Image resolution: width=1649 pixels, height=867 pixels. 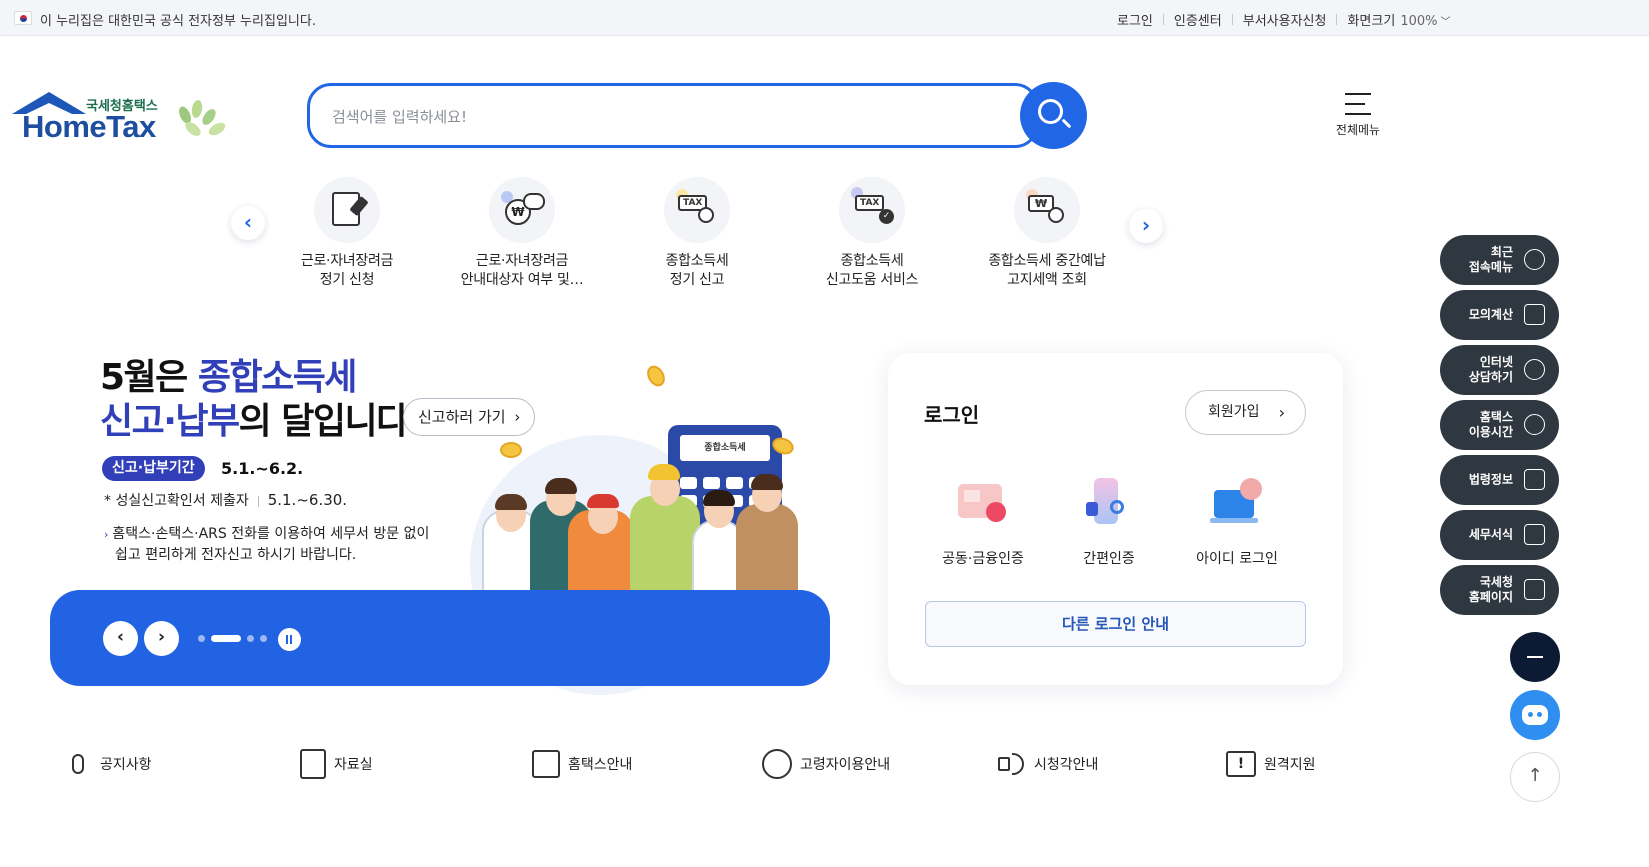 I want to click on float-tax-forms: 세무서식, so click(x=1499, y=535).